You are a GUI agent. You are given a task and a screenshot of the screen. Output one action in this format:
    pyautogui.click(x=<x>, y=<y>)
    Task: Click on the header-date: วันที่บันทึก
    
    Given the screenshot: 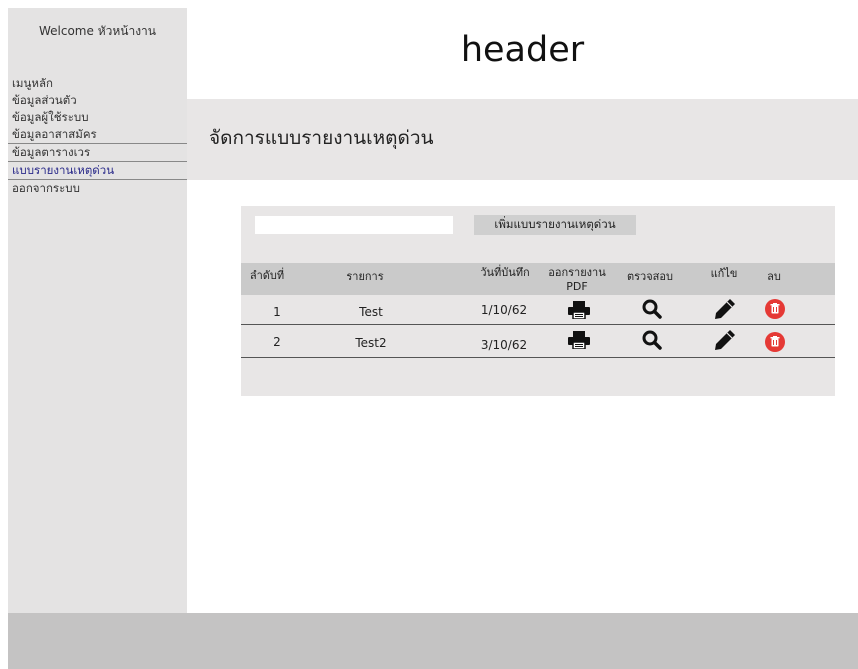 What is the action you would take?
    pyautogui.click(x=505, y=272)
    